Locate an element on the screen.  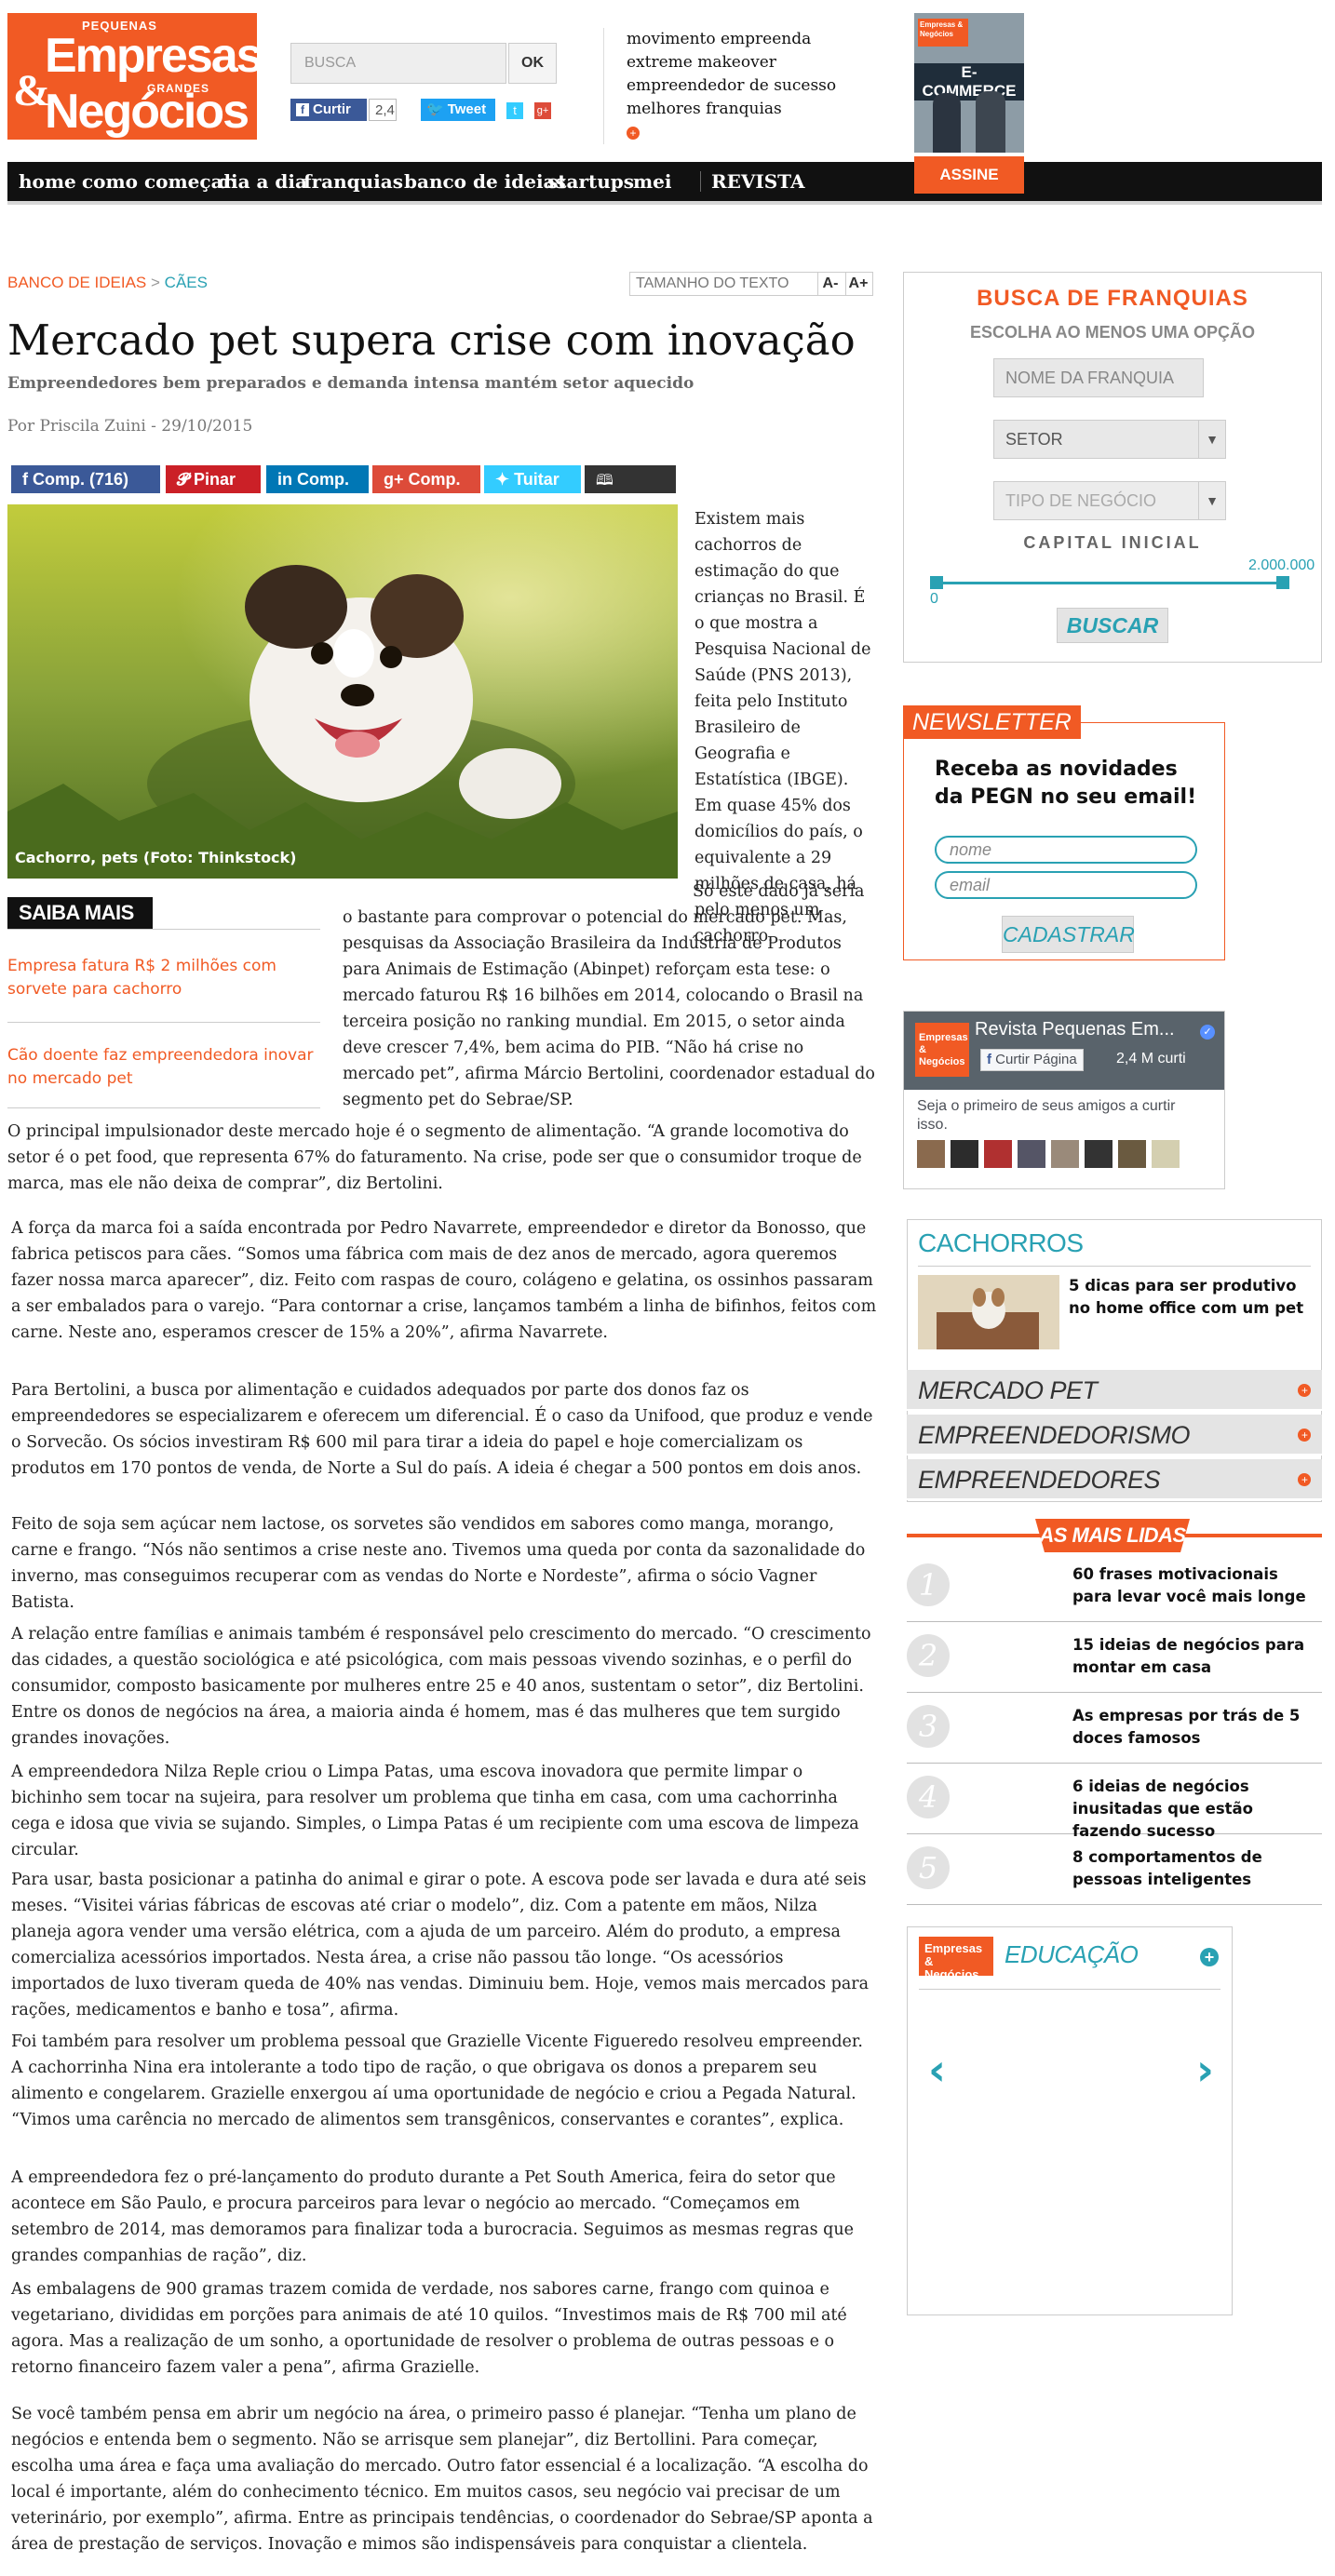
share-googleplus-button: g+ Comp. is located at coordinates (426, 479).